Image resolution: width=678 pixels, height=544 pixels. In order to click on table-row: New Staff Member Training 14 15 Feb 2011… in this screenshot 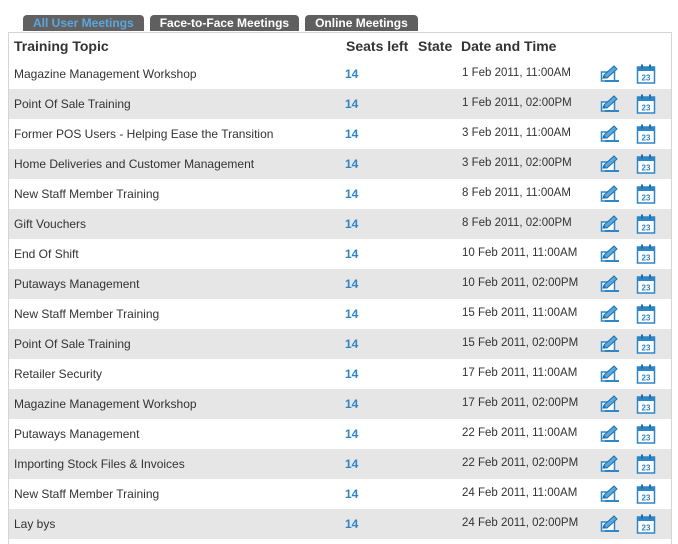, I will do `click(340, 314)`.